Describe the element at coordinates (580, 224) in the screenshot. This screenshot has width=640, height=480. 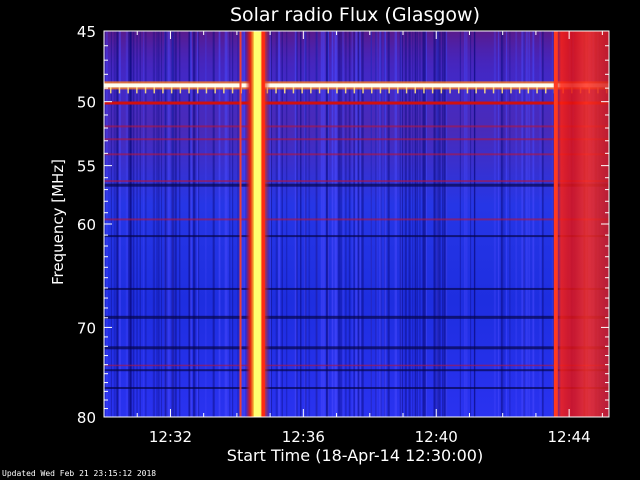
I see `burst` at that location.